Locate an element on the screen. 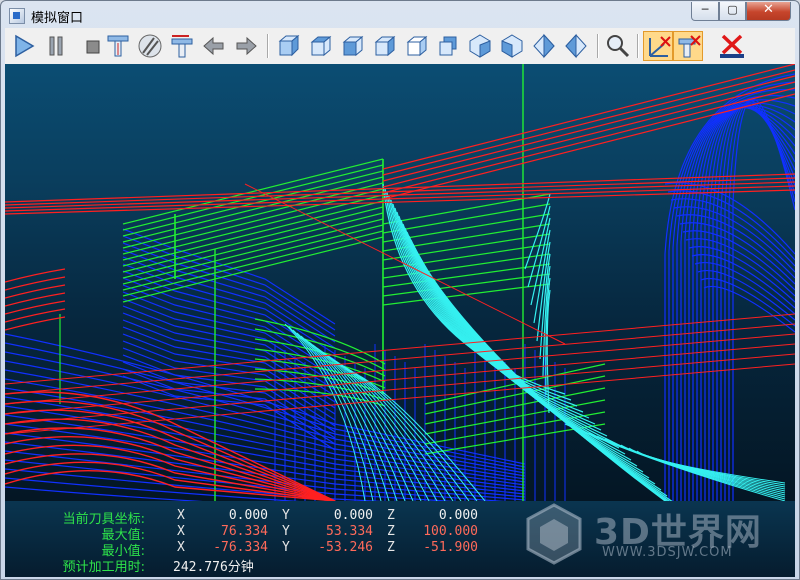 This screenshot has height=580, width=800. toolpath-blue-floor is located at coordinates (265, 465).